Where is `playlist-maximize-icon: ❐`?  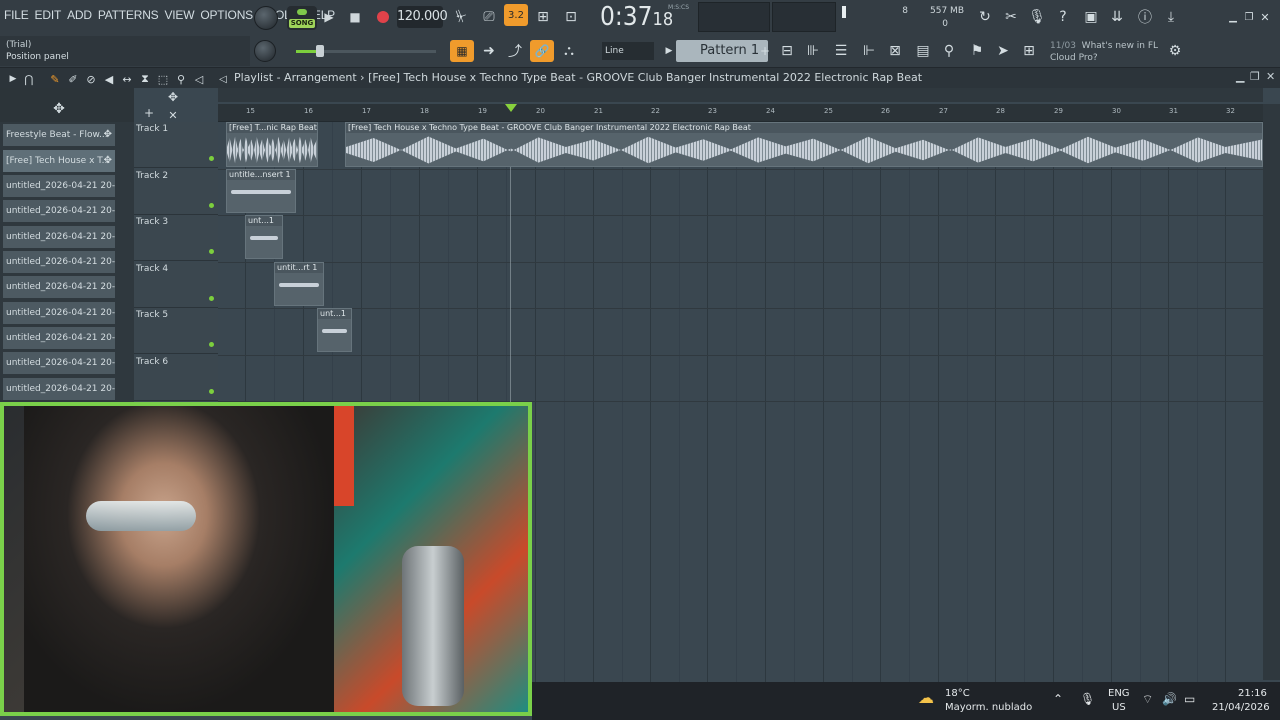
playlist-maximize-icon: ❐ is located at coordinates (1255, 76).